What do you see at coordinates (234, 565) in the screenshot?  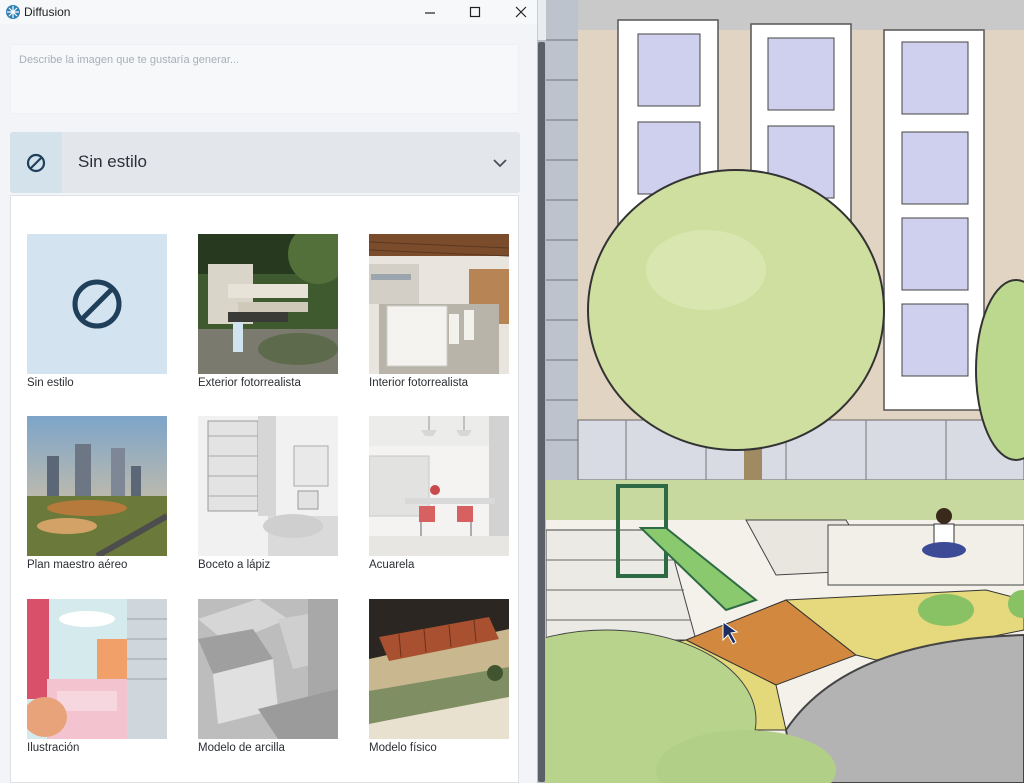 I see `style-label: Boceto a lápiz` at bounding box center [234, 565].